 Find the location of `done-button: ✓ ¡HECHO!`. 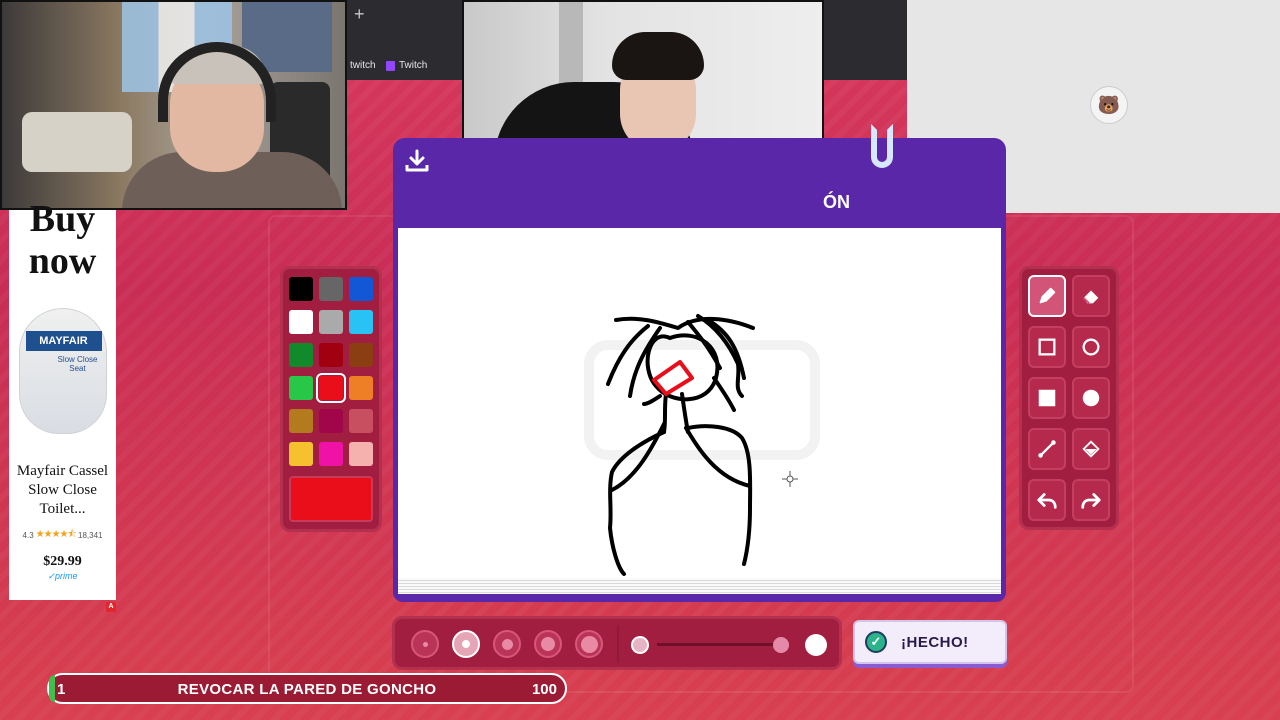

done-button: ✓ ¡HECHO! is located at coordinates (930, 642).